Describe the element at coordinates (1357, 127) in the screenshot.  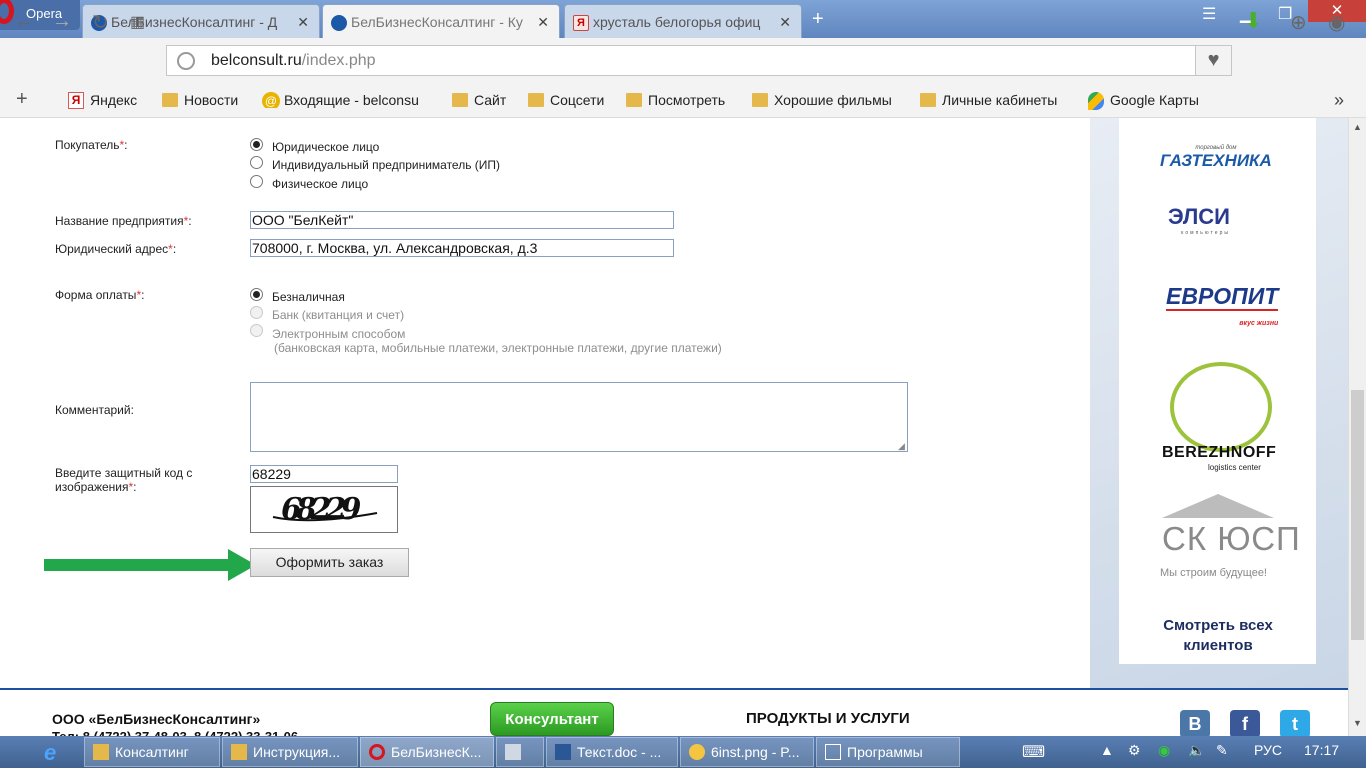
I see `scroll-up-icon: ▲` at that location.